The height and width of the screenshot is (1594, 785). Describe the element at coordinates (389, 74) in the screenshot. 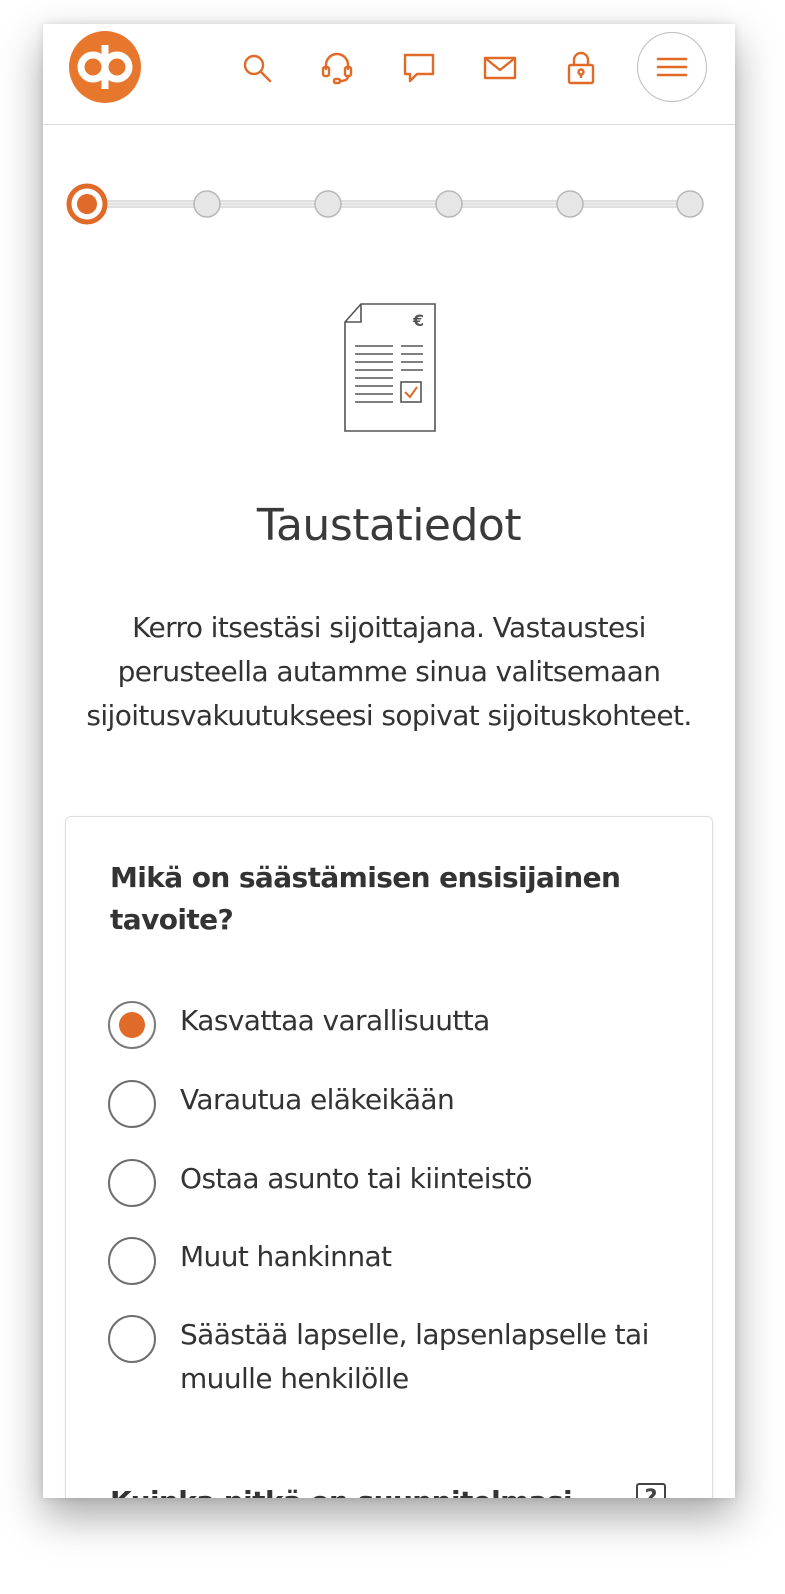

I see `top-navigation-bar` at that location.